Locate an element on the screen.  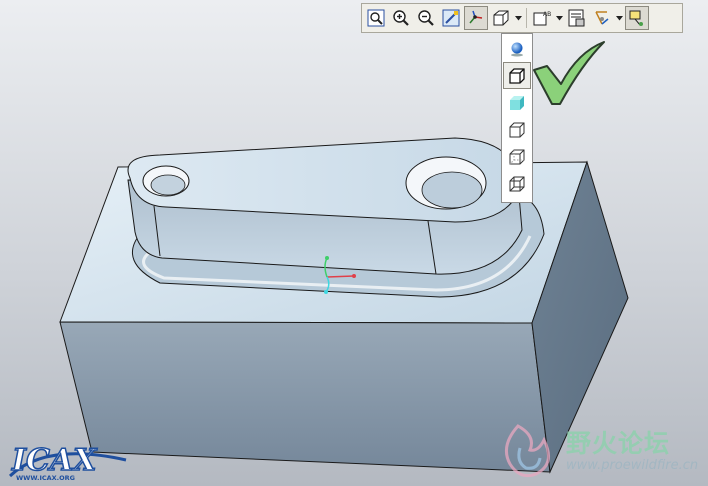
annotation-display-button is located at coordinates (637, 18).